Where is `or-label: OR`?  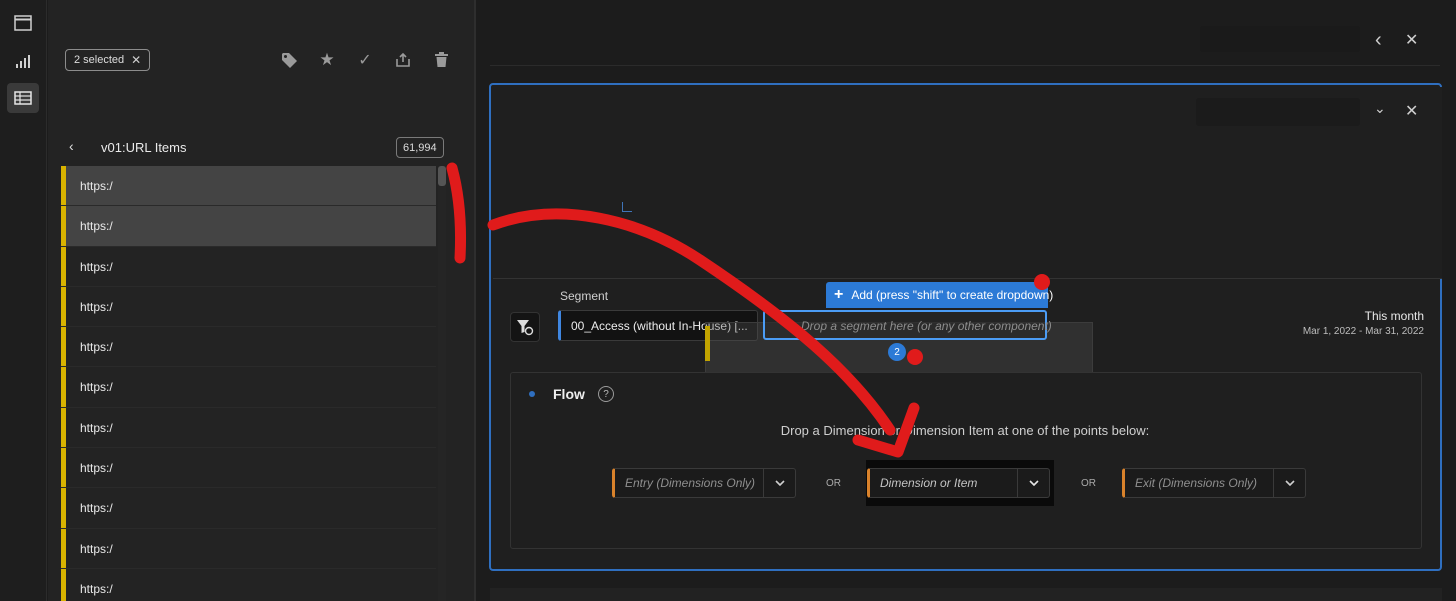 or-label: OR is located at coordinates (833, 483).